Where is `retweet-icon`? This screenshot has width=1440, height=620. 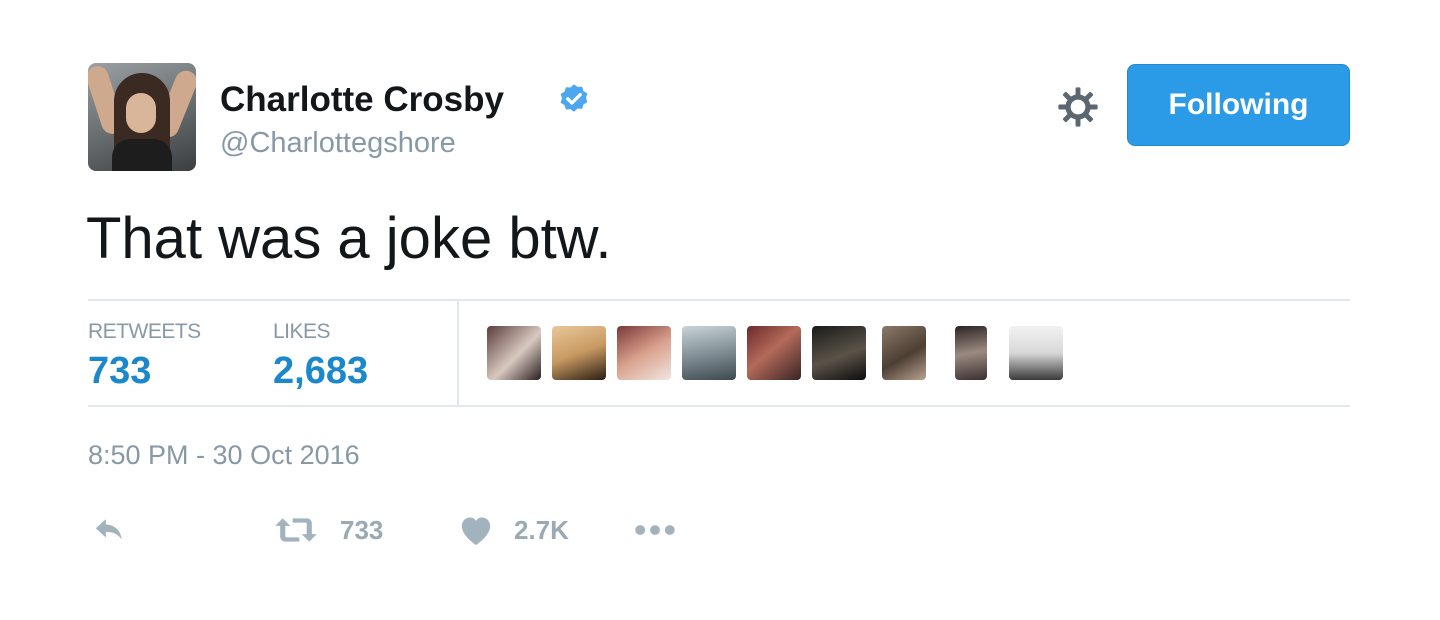
retweet-icon is located at coordinates (296, 530).